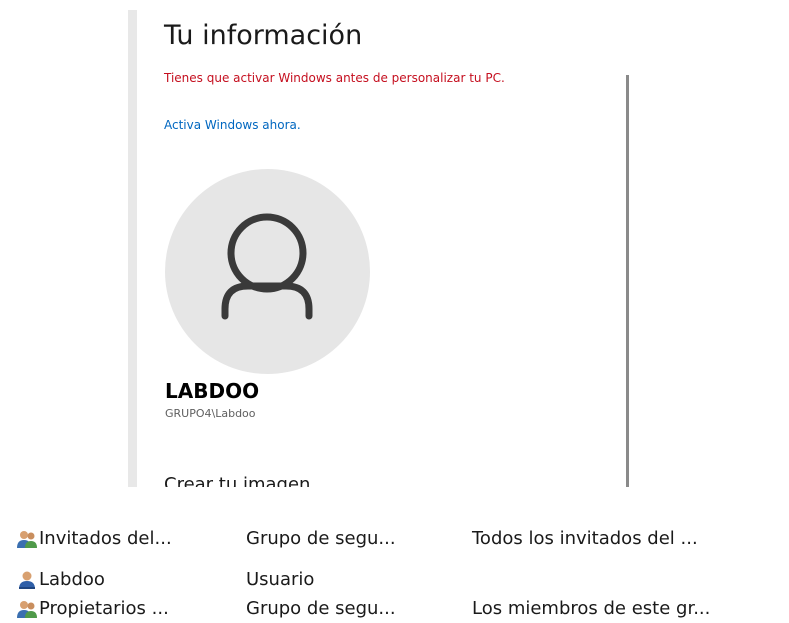 The height and width of the screenshot is (623, 789). I want to click on page-title: Tu información, so click(263, 35).